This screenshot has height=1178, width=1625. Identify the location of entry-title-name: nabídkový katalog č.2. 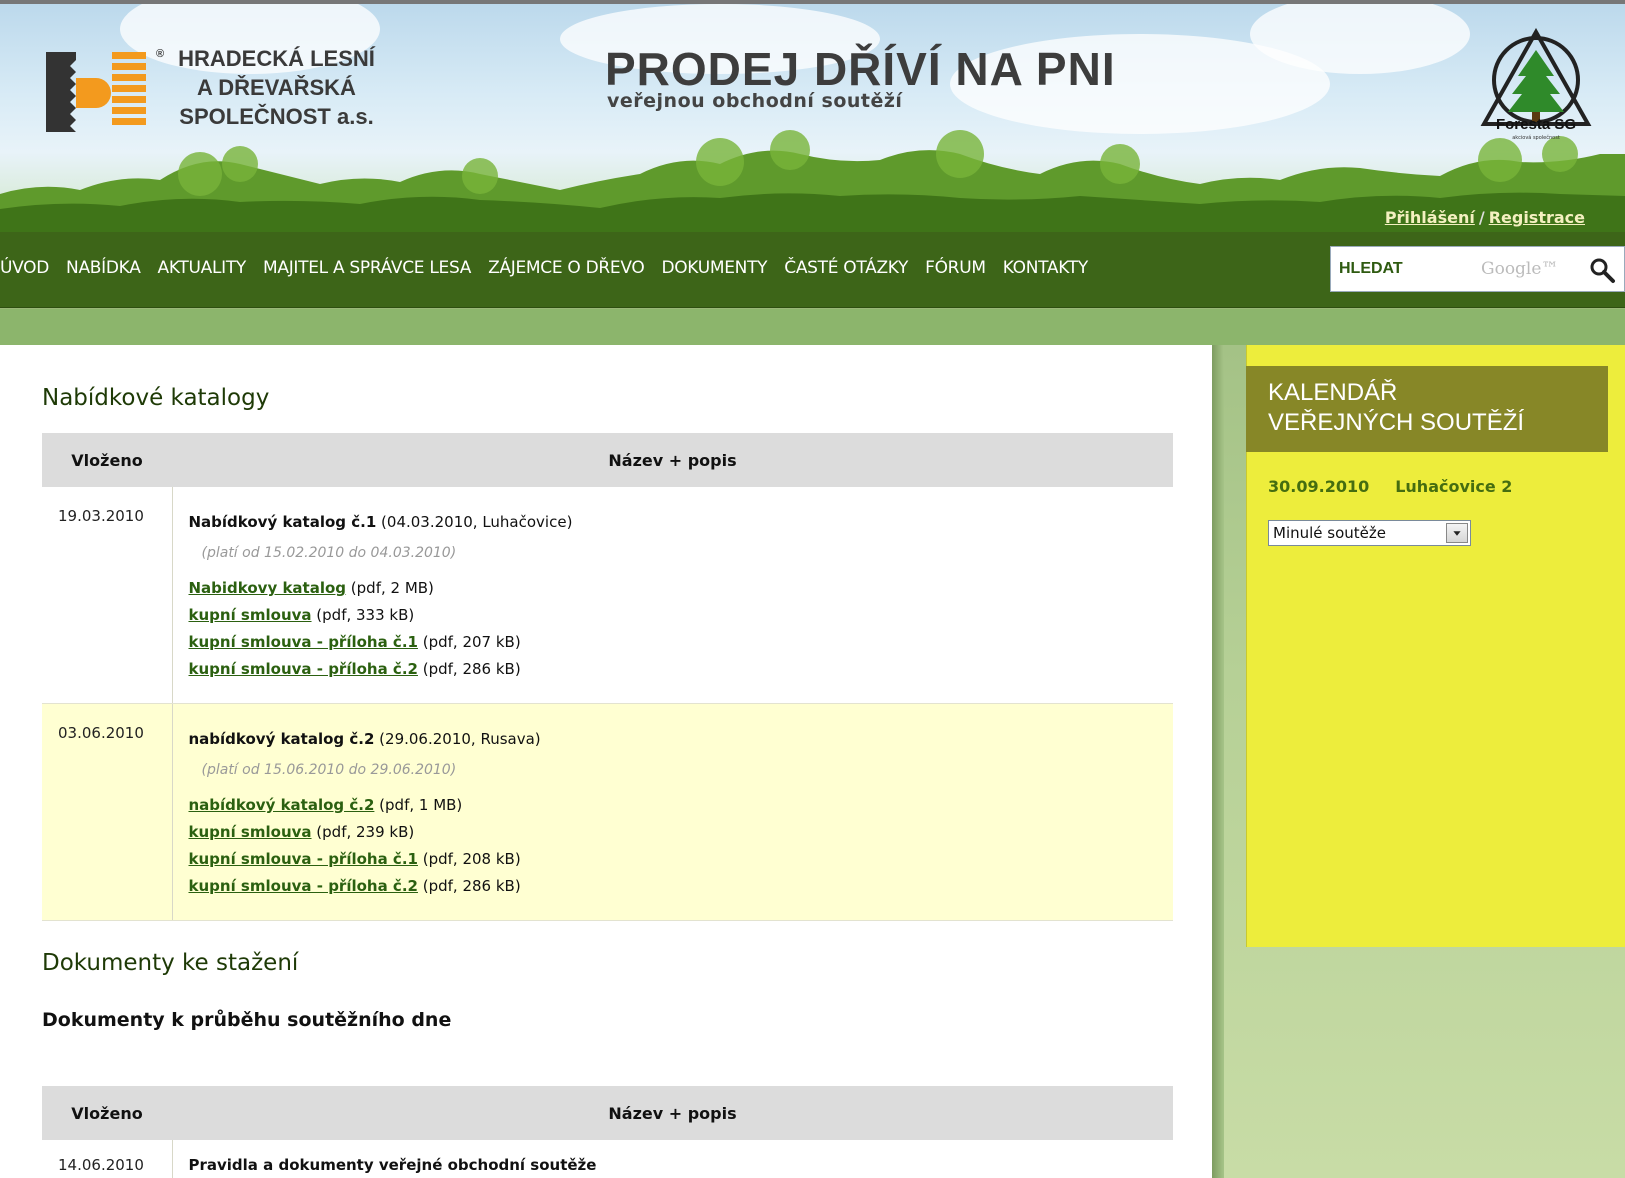
(281, 739).